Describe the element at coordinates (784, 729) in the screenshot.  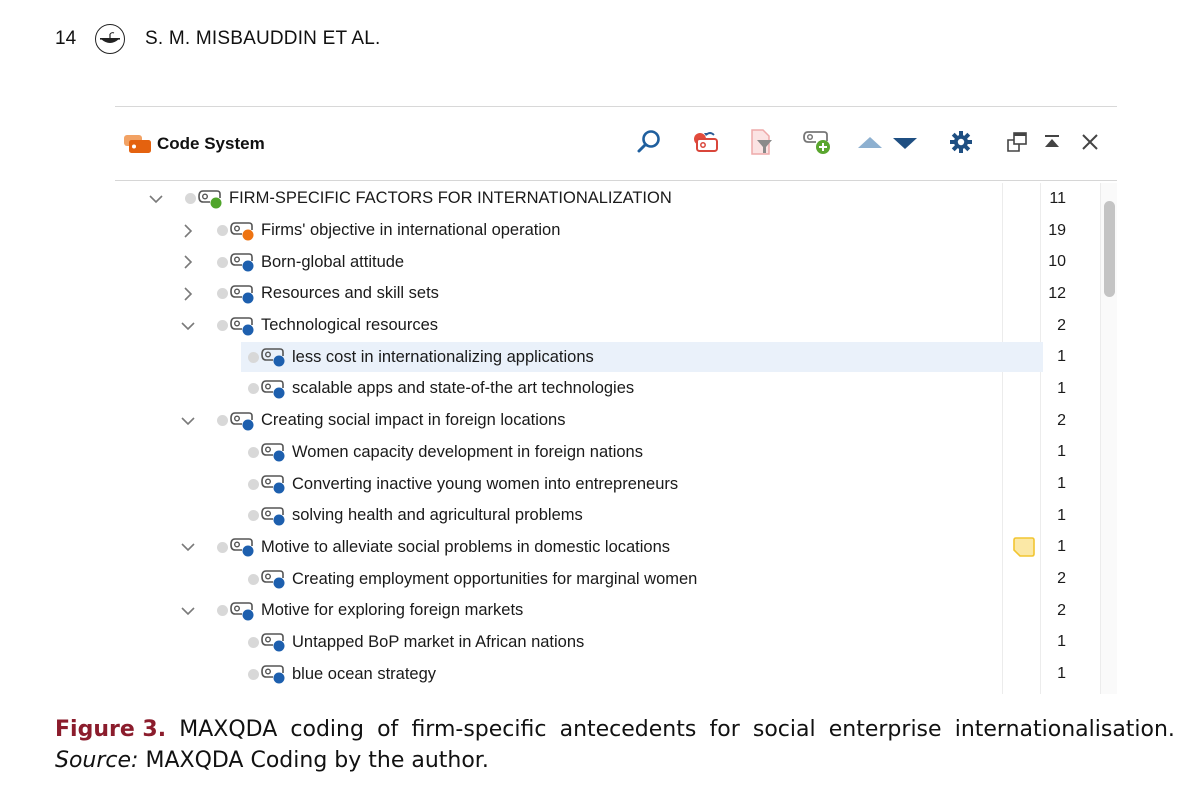
I see `caption-word: social` at that location.